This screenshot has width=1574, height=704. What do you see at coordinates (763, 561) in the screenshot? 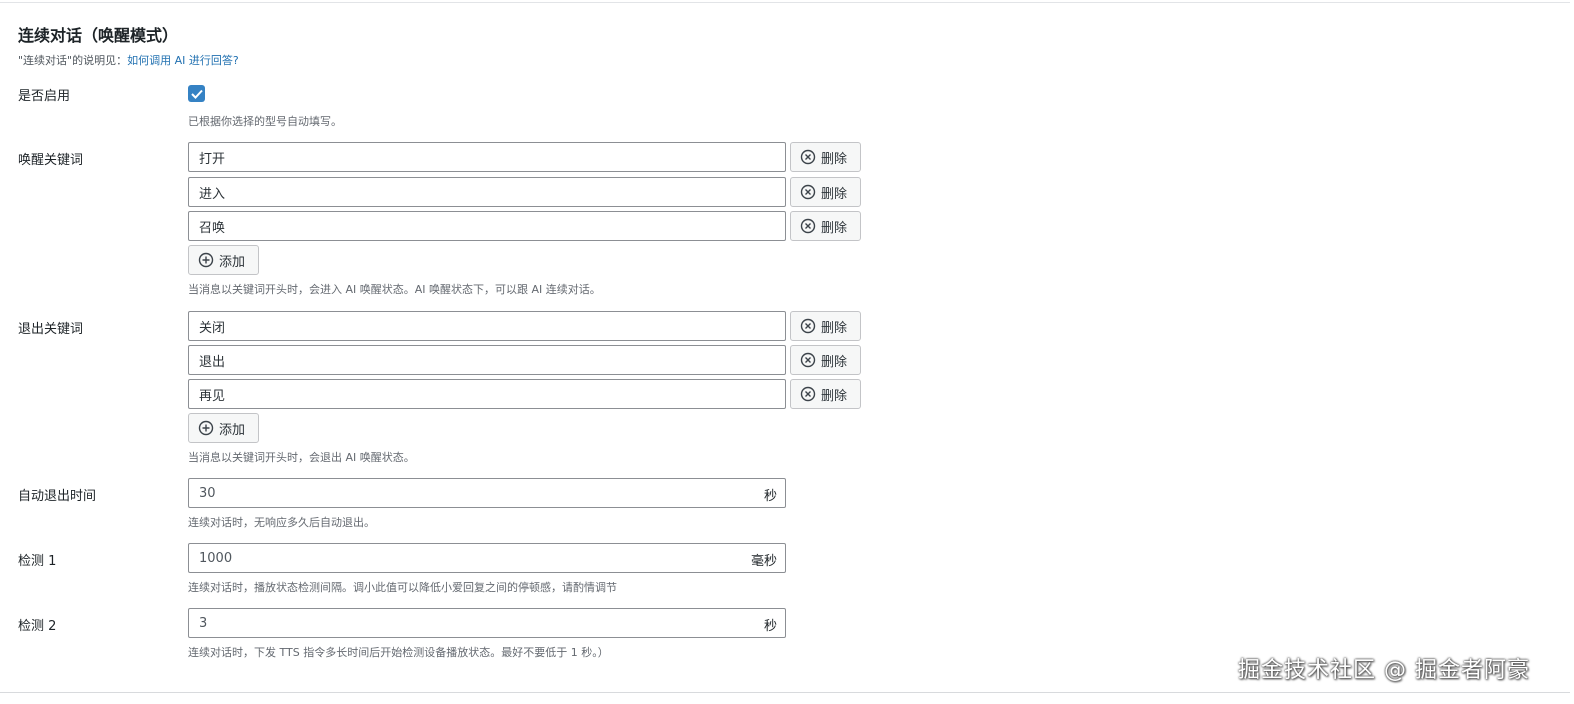
I see `detect1-unit: 毫秒` at bounding box center [763, 561].